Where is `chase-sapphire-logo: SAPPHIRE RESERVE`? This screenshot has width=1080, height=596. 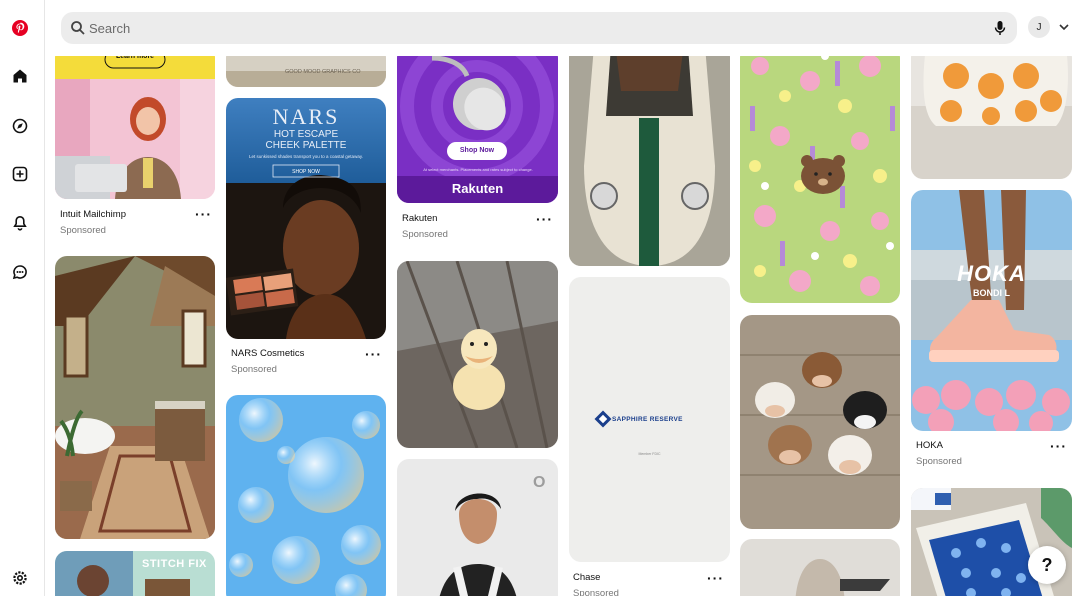 chase-sapphire-logo: SAPPHIRE RESERVE is located at coordinates (647, 419).